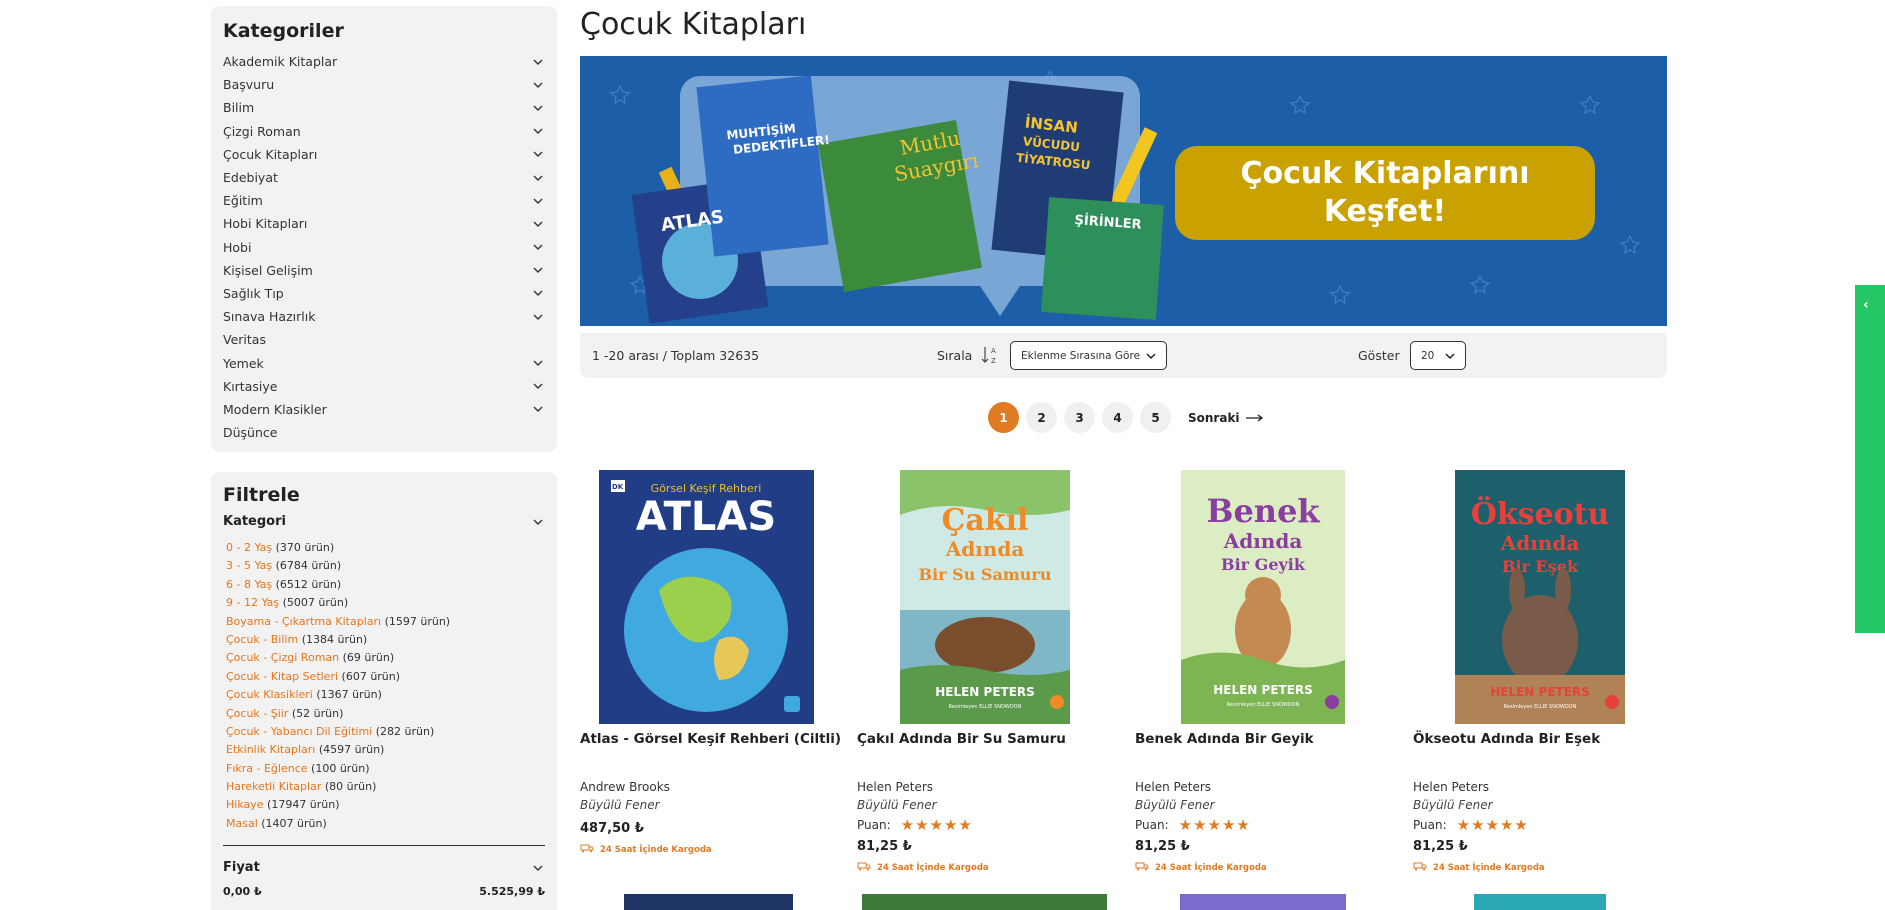 The height and width of the screenshot is (910, 1885). I want to click on sidebar-item-dusunce: Düşünce, so click(384, 432).